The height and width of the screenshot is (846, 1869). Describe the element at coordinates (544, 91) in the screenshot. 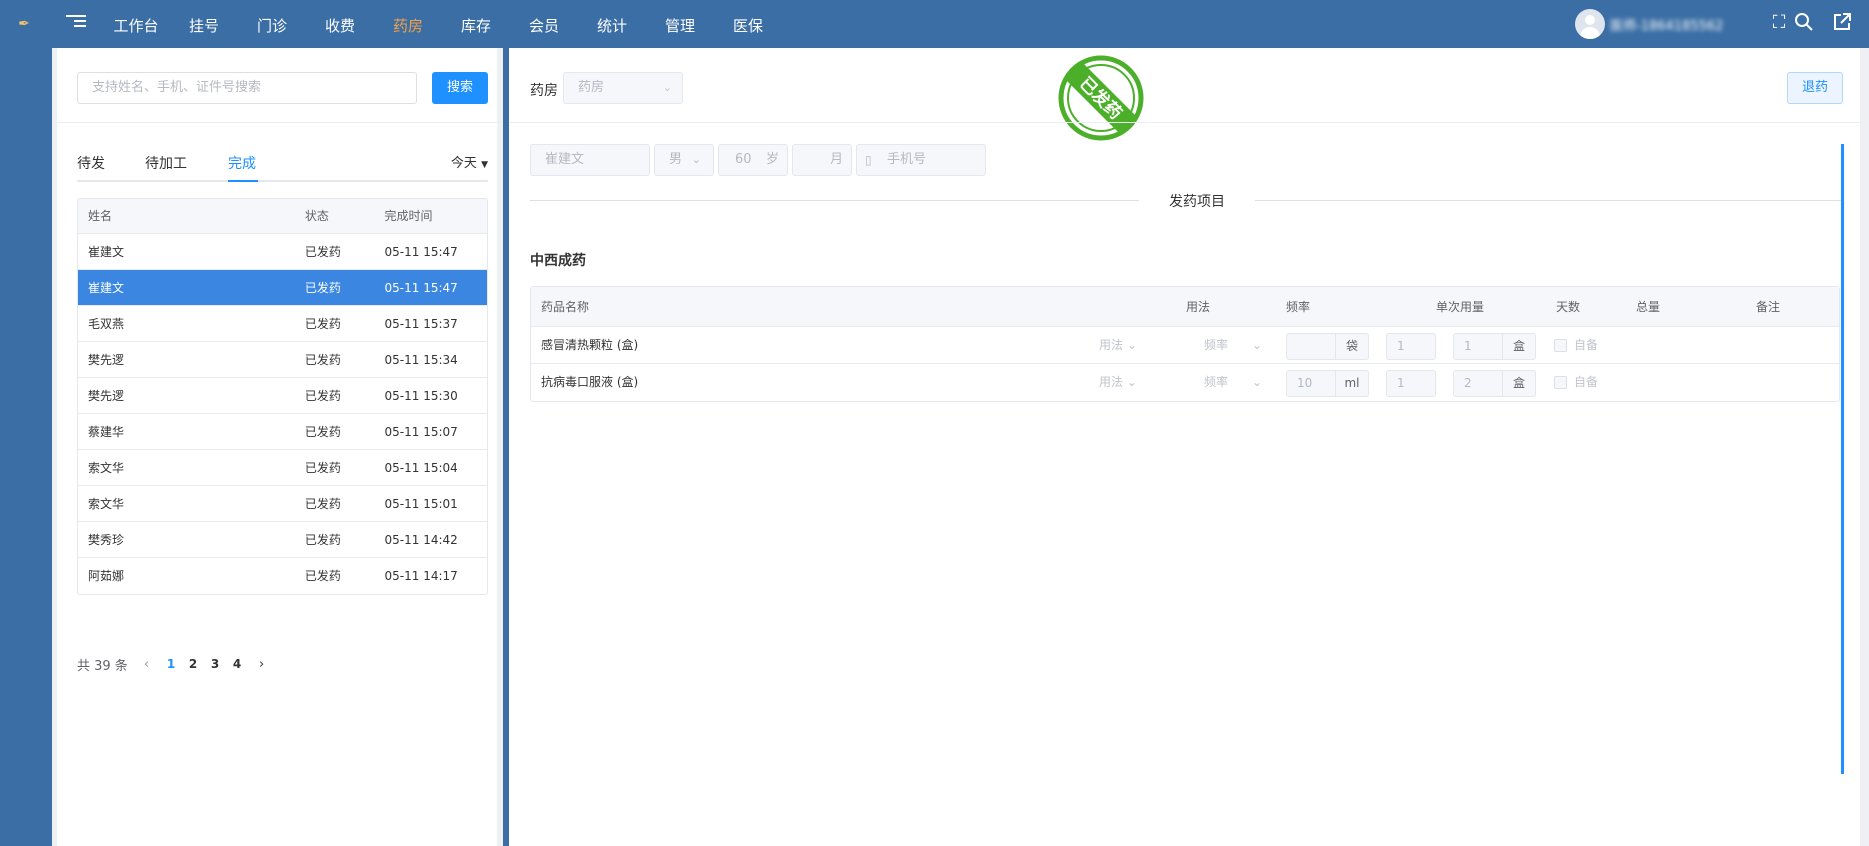

I see `pharmacy-label: 药房` at that location.